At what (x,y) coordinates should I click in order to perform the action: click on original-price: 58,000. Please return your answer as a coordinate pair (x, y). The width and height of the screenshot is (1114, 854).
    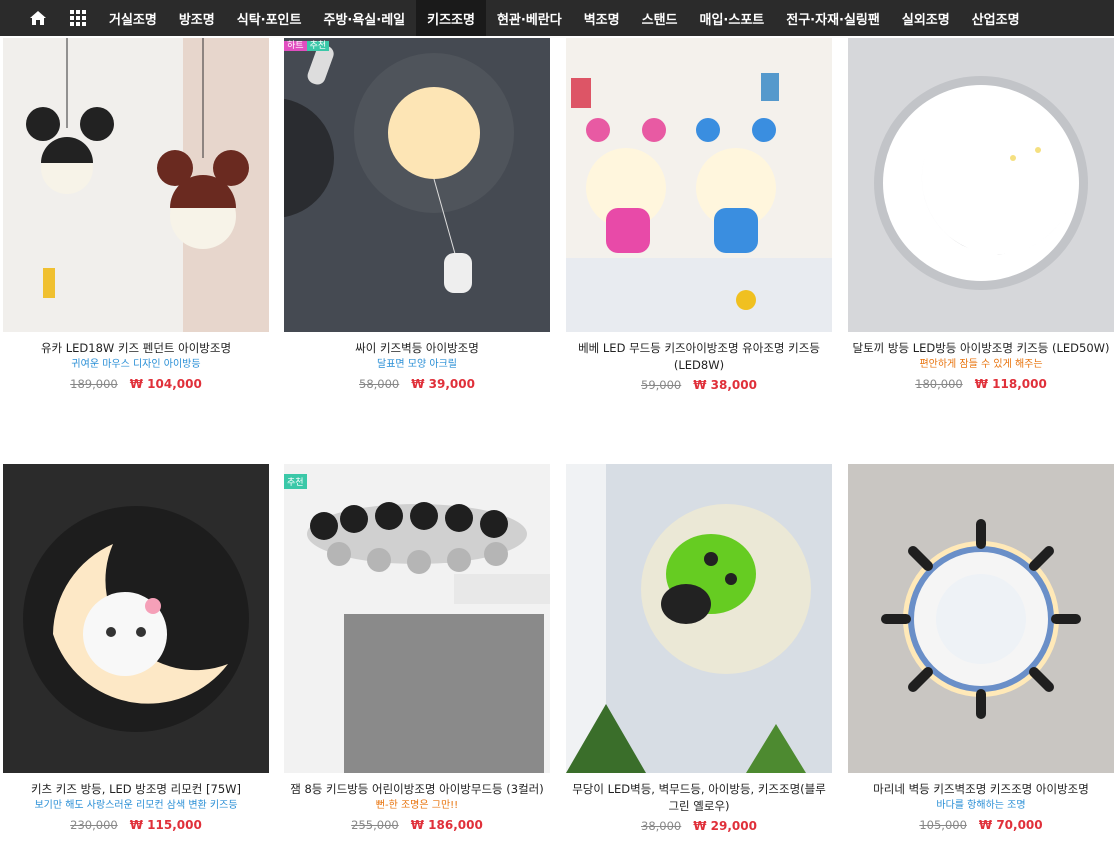
    Looking at the image, I should click on (379, 384).